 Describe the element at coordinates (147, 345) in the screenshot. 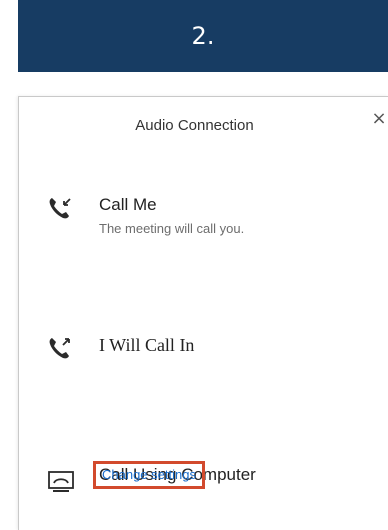

I see `call-in-label: I Will Call In` at that location.